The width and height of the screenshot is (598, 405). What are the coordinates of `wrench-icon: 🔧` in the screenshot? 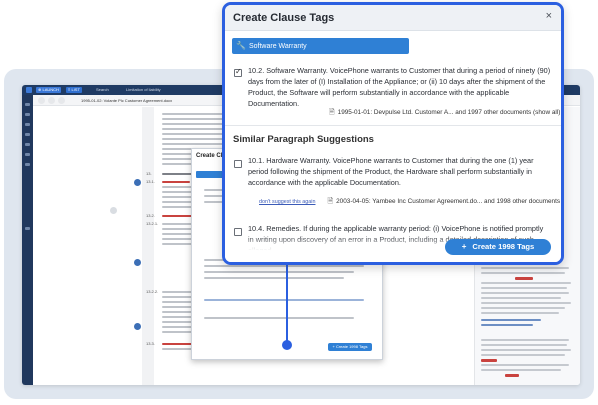 It's located at (241, 45).